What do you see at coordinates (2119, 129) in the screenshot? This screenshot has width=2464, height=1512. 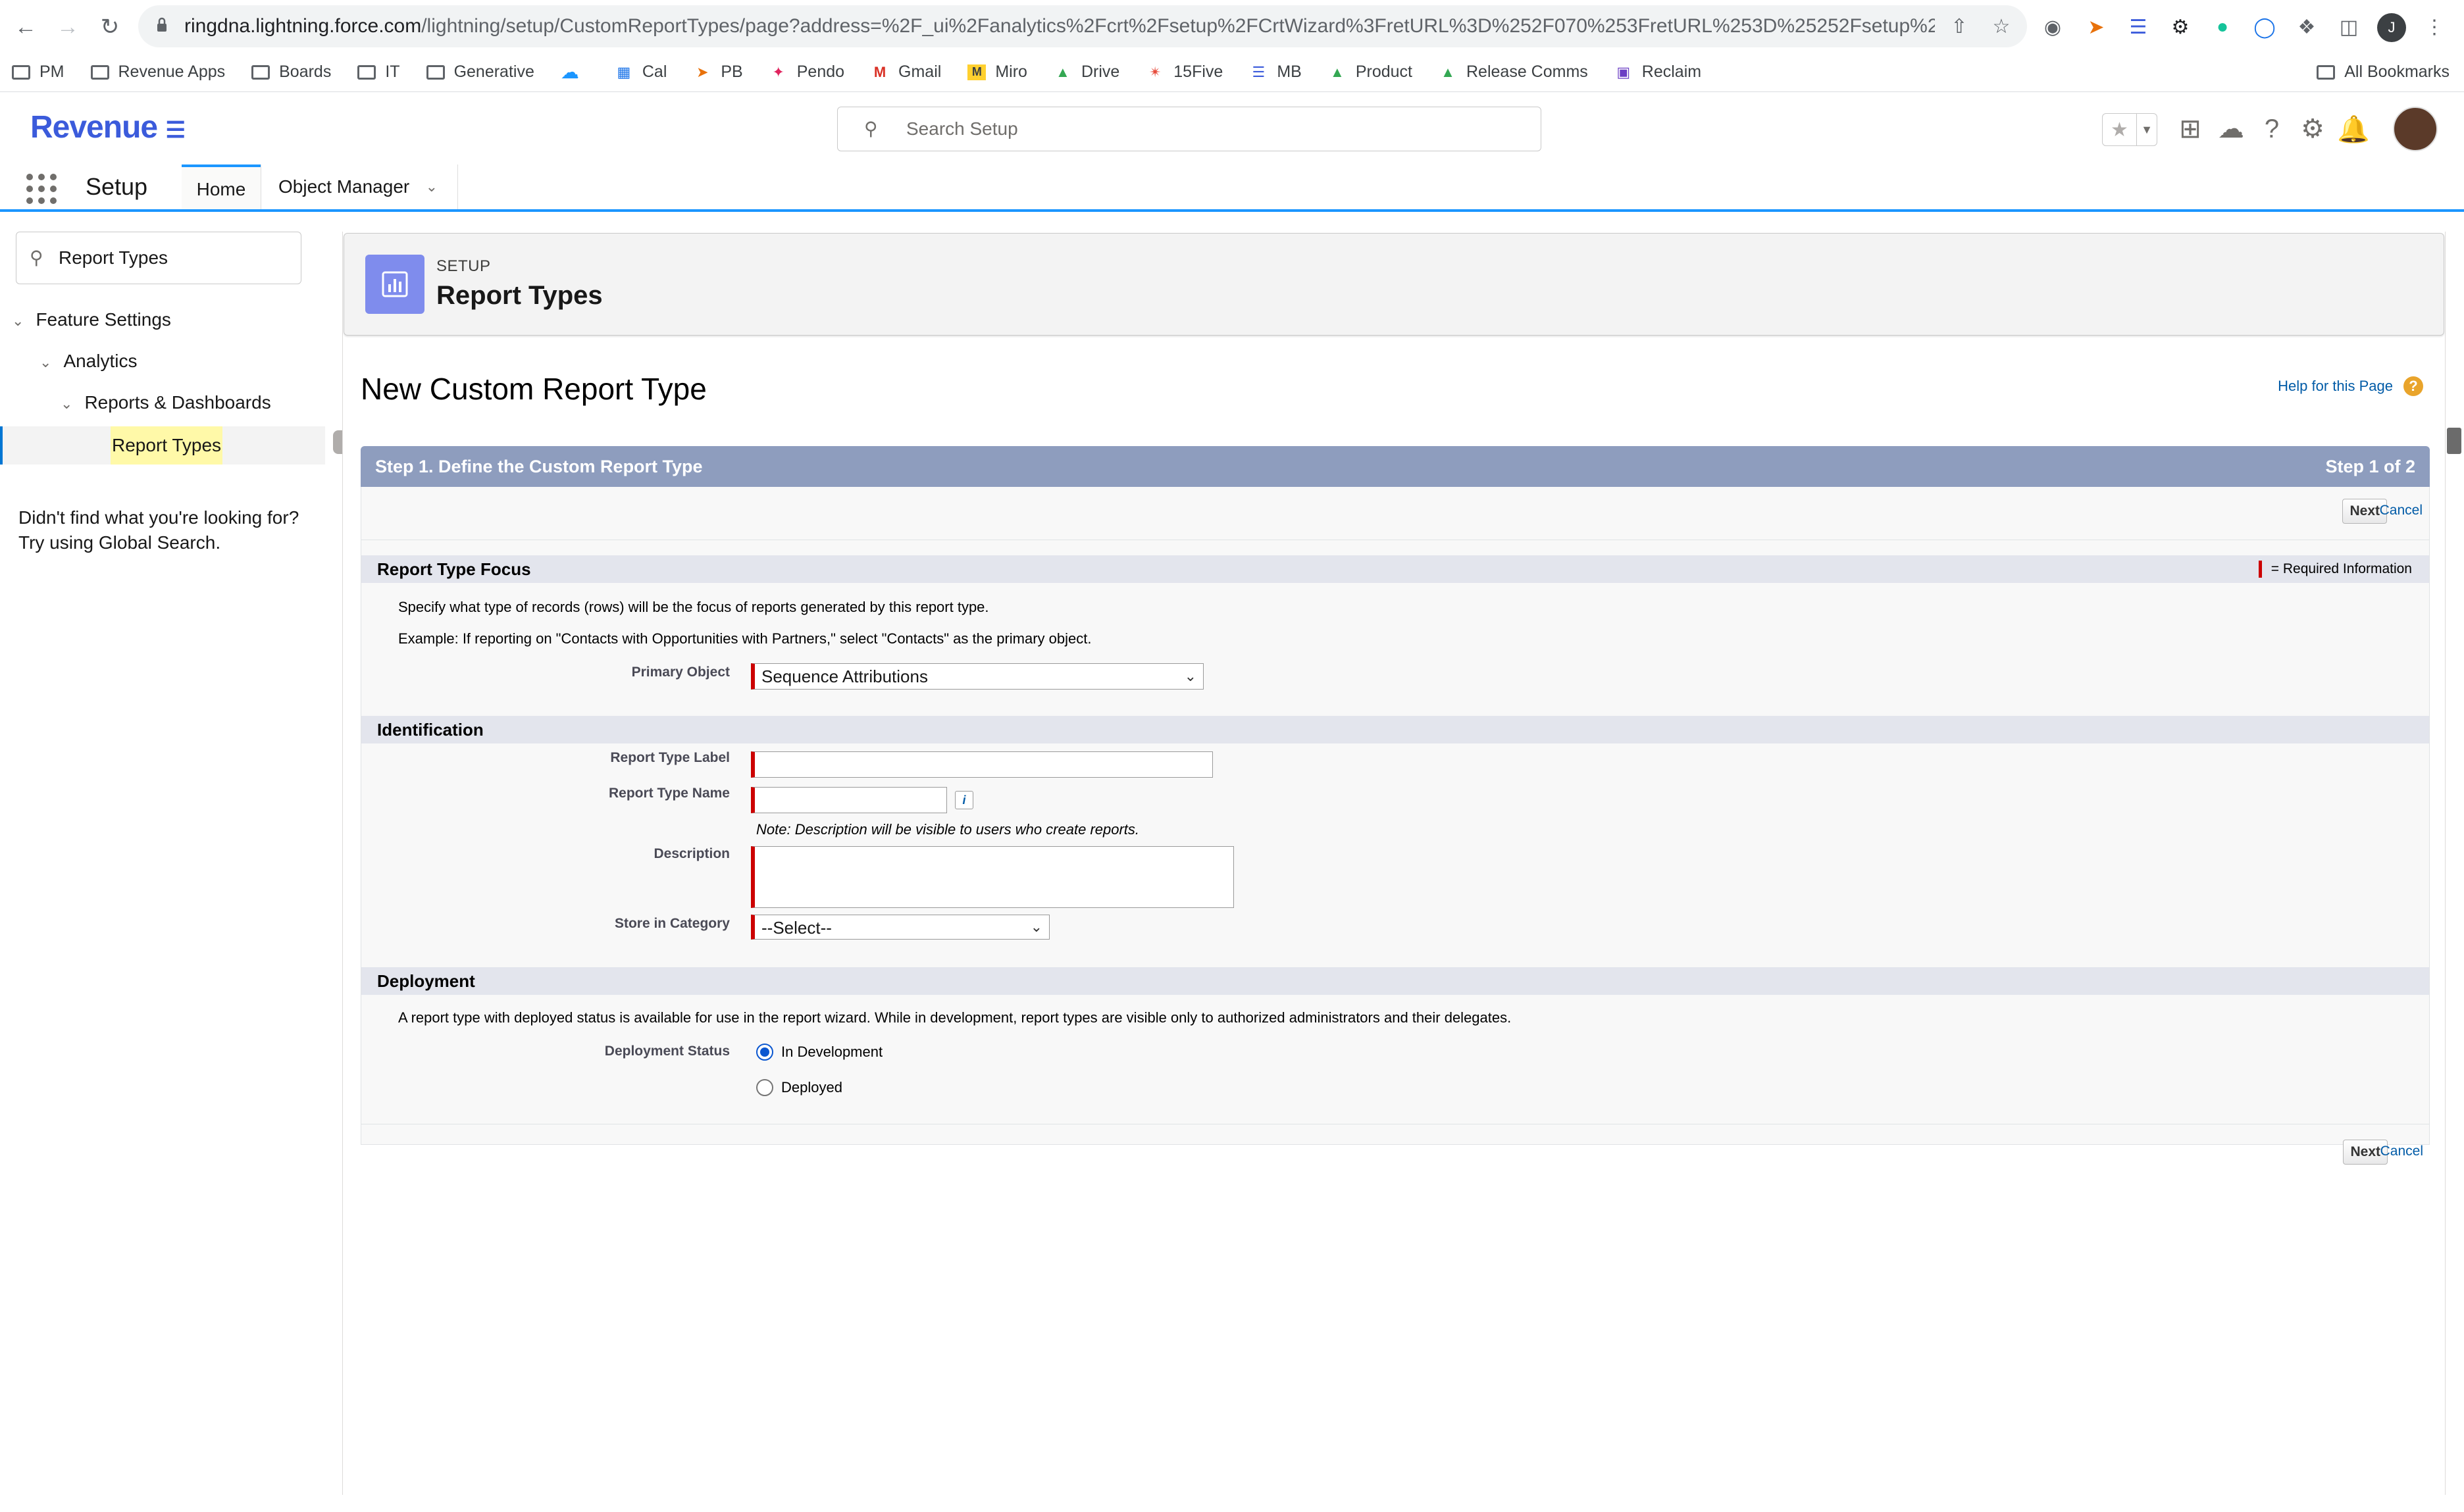 I see `star-favorite-icon: ★` at bounding box center [2119, 129].